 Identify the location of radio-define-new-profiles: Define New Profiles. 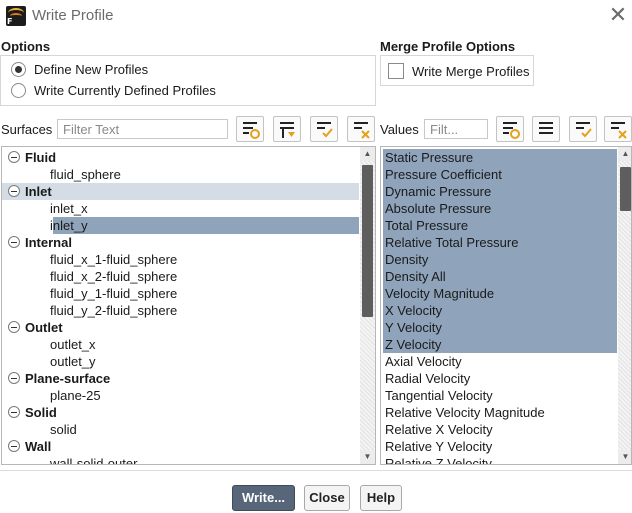
(79, 69).